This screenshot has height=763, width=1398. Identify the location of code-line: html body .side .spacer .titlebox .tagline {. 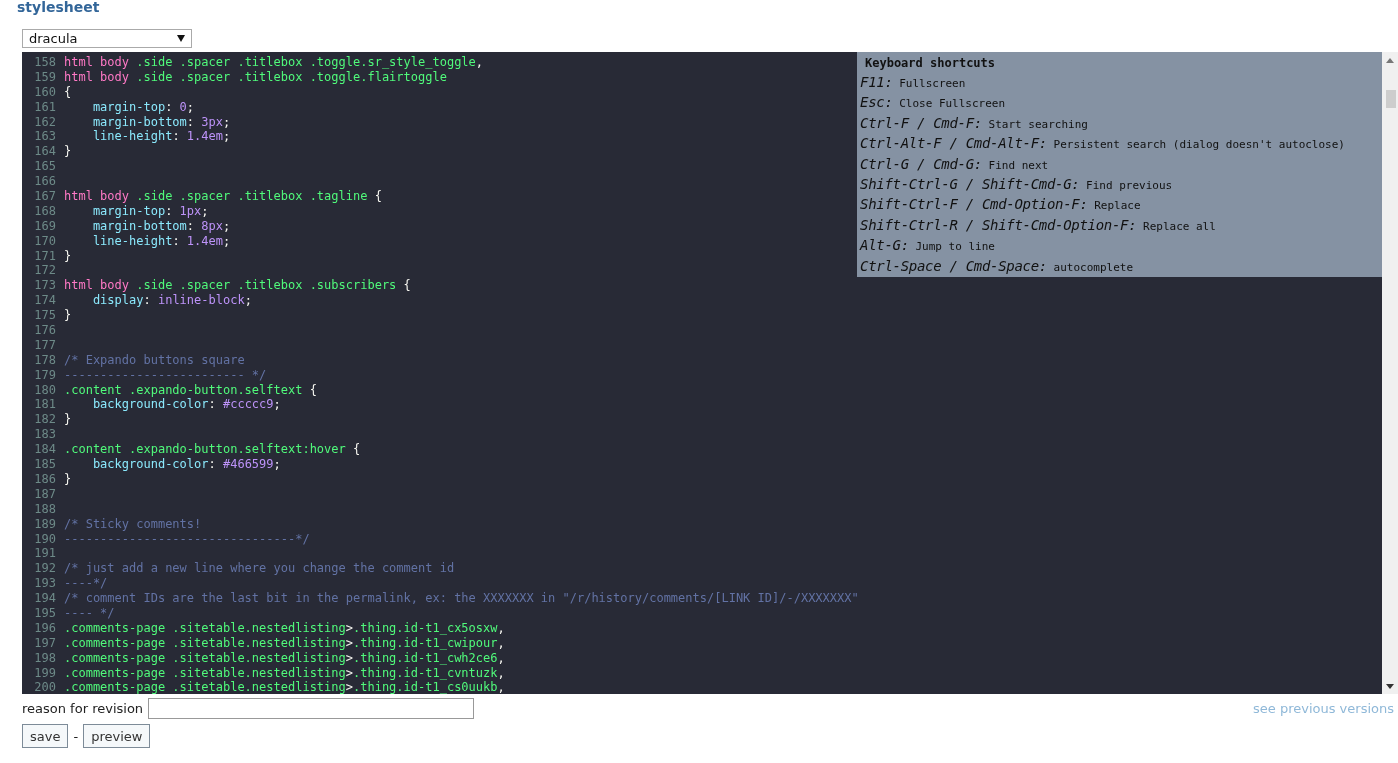
(223, 196).